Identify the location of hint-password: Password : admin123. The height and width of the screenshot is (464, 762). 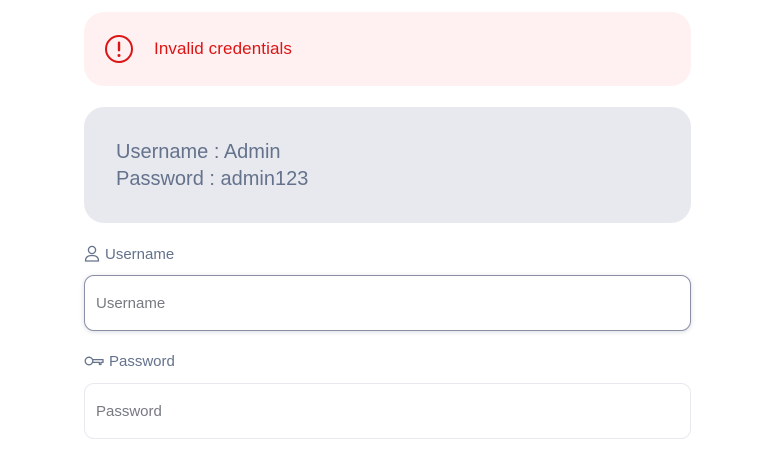
(212, 179).